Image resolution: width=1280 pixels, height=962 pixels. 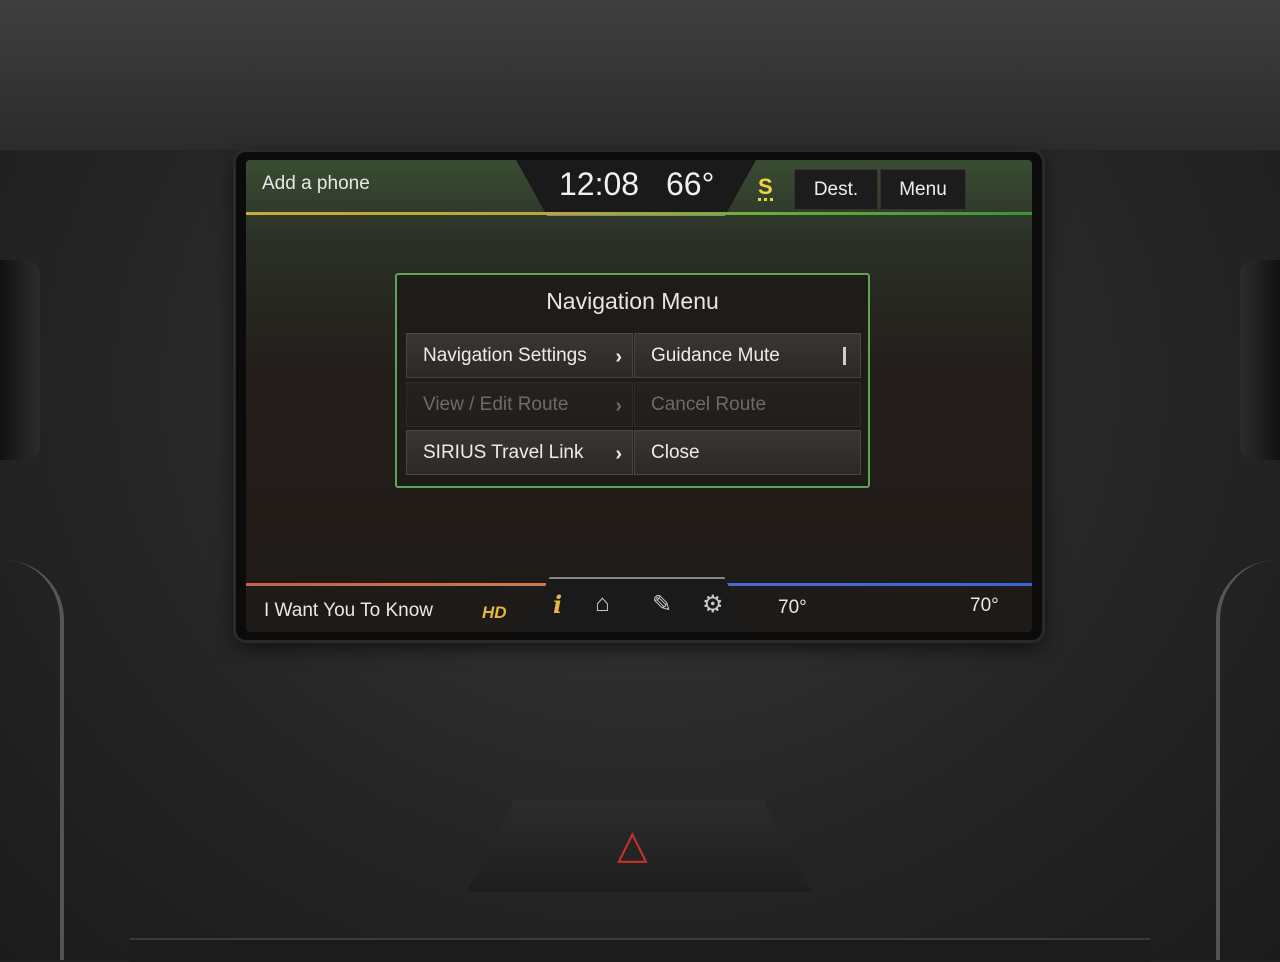 What do you see at coordinates (632, 845) in the screenshot?
I see `hazard-warning-icon: △` at bounding box center [632, 845].